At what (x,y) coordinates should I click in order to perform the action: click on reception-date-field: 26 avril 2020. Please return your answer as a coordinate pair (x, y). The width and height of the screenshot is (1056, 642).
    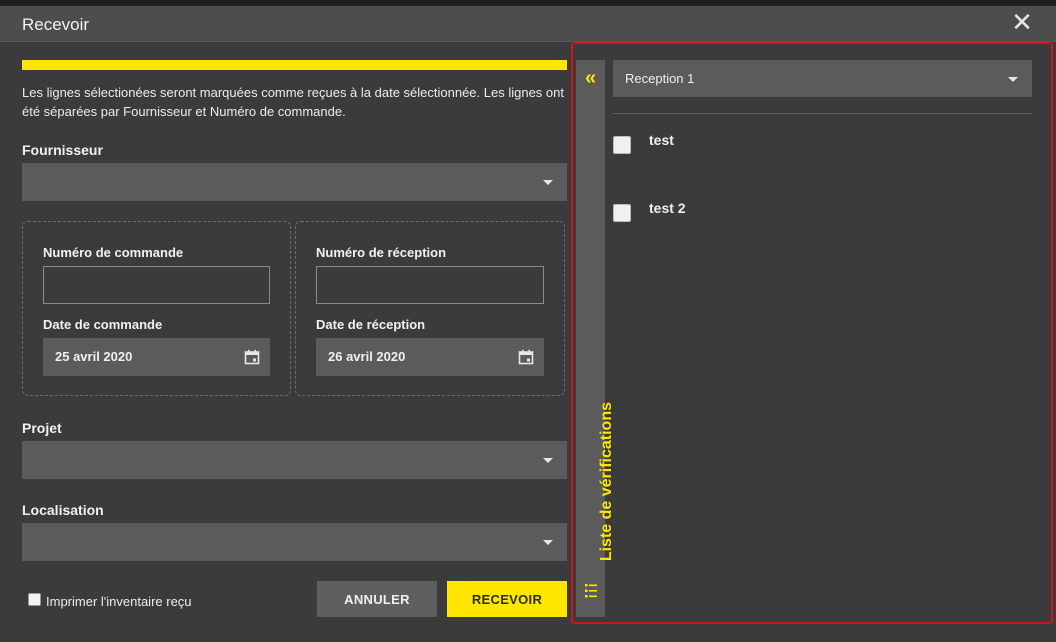
    Looking at the image, I should click on (430, 357).